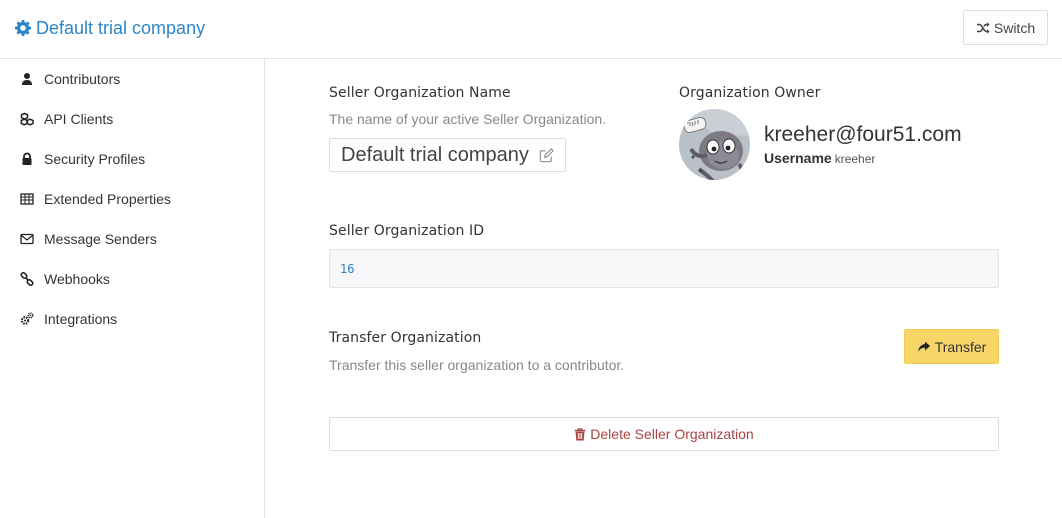 This screenshot has width=1062, height=518. Describe the element at coordinates (100, 239) in the screenshot. I see `sidebar-item-label: Message Senders` at that location.